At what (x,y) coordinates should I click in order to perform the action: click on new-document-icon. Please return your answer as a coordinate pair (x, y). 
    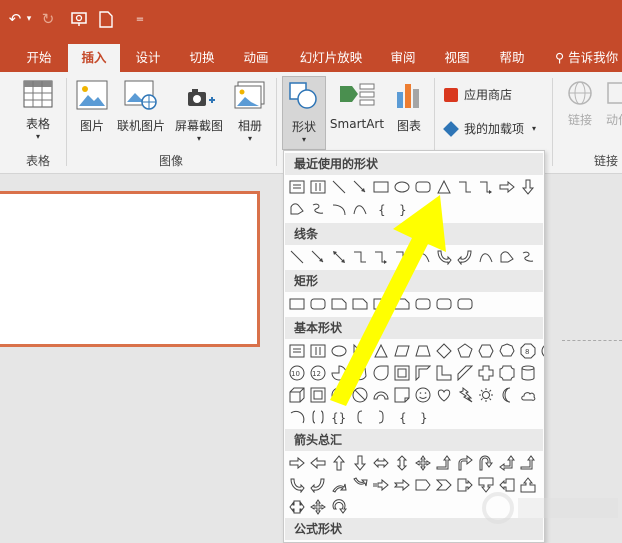
    Looking at the image, I should click on (106, 19).